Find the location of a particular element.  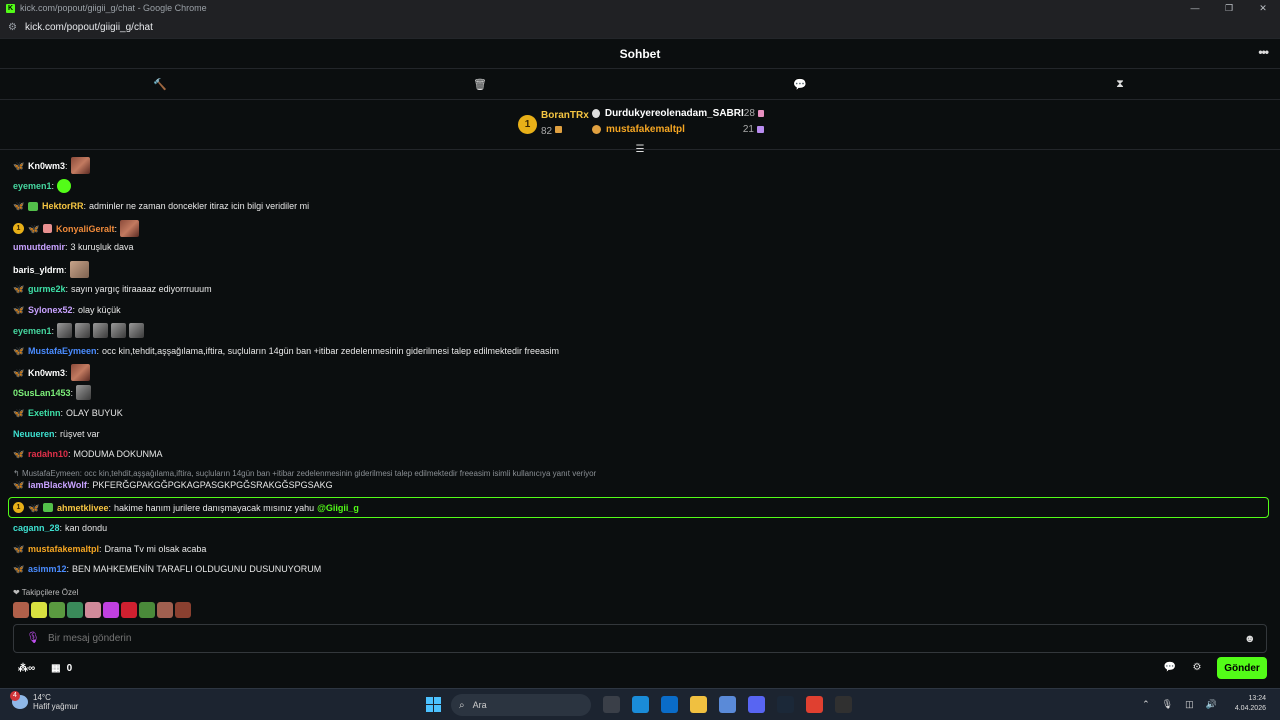

message-username: mustafakemaltpl is located at coordinates (63, 549).